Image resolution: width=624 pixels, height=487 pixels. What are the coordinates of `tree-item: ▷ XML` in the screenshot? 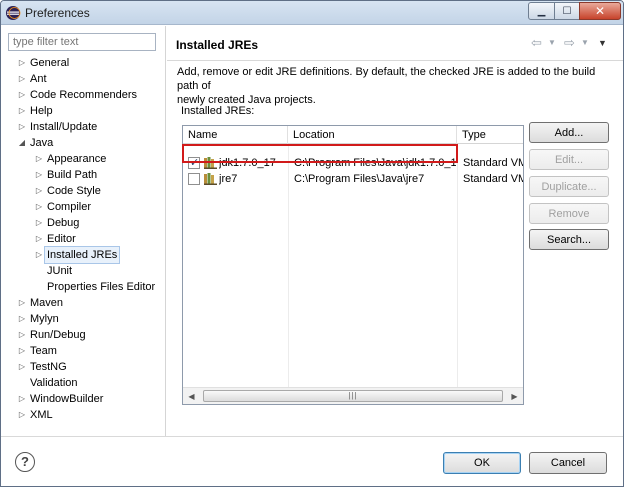 It's located at (83, 415).